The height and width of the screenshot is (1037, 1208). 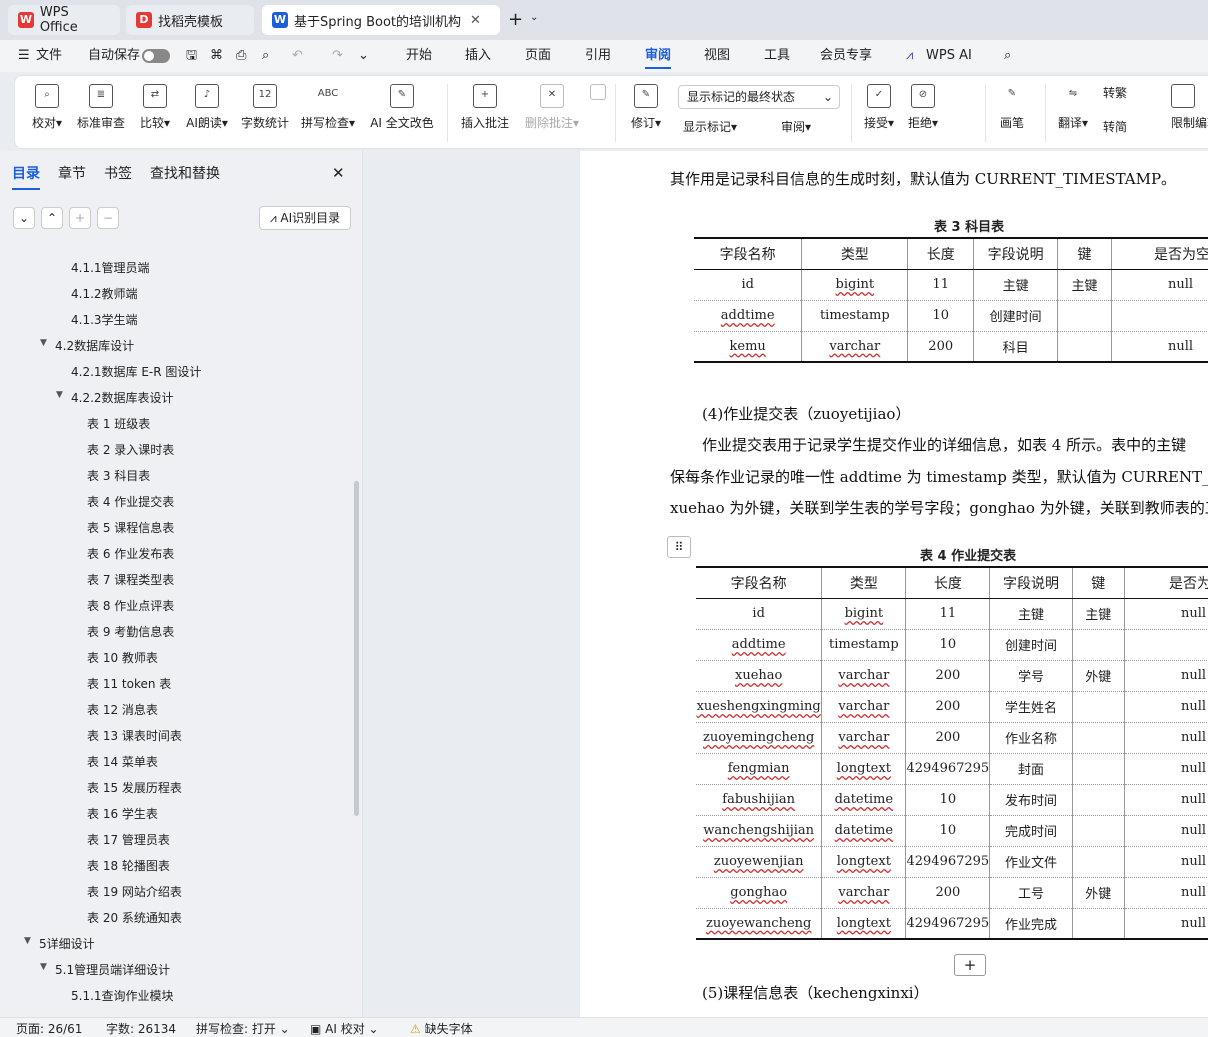 What do you see at coordinates (759, 893) in the screenshot?
I see `table-cell: gonghao` at bounding box center [759, 893].